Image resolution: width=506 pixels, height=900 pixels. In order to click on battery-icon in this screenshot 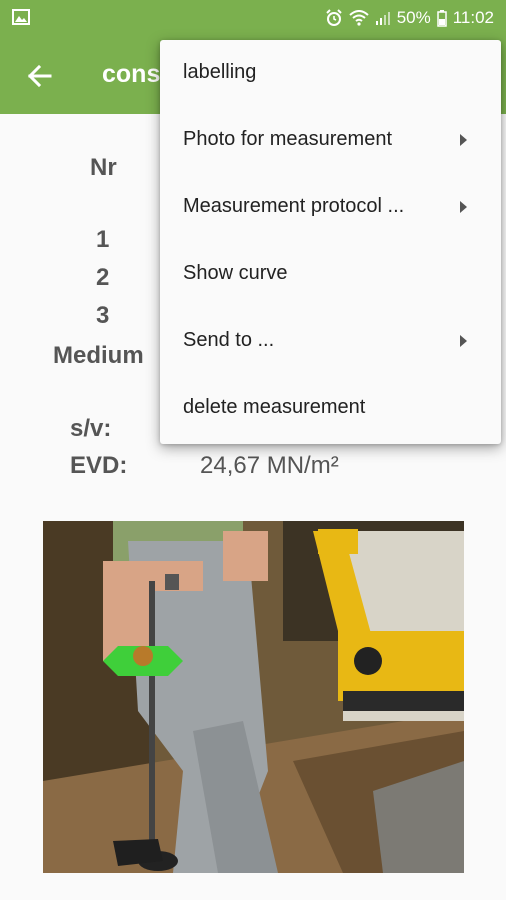, I will do `click(441, 18)`.